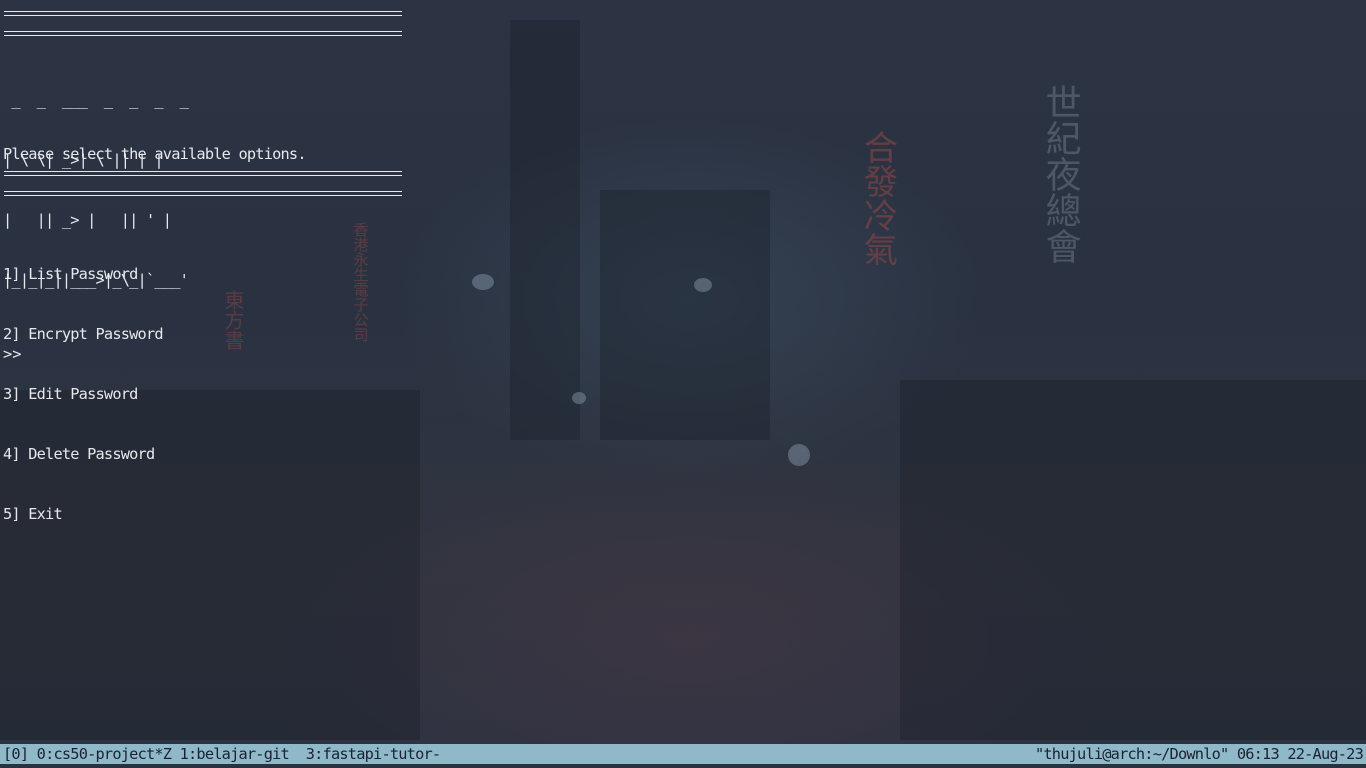 The width and height of the screenshot is (1366, 768). I want to click on bottom-strip, so click(683, 766).